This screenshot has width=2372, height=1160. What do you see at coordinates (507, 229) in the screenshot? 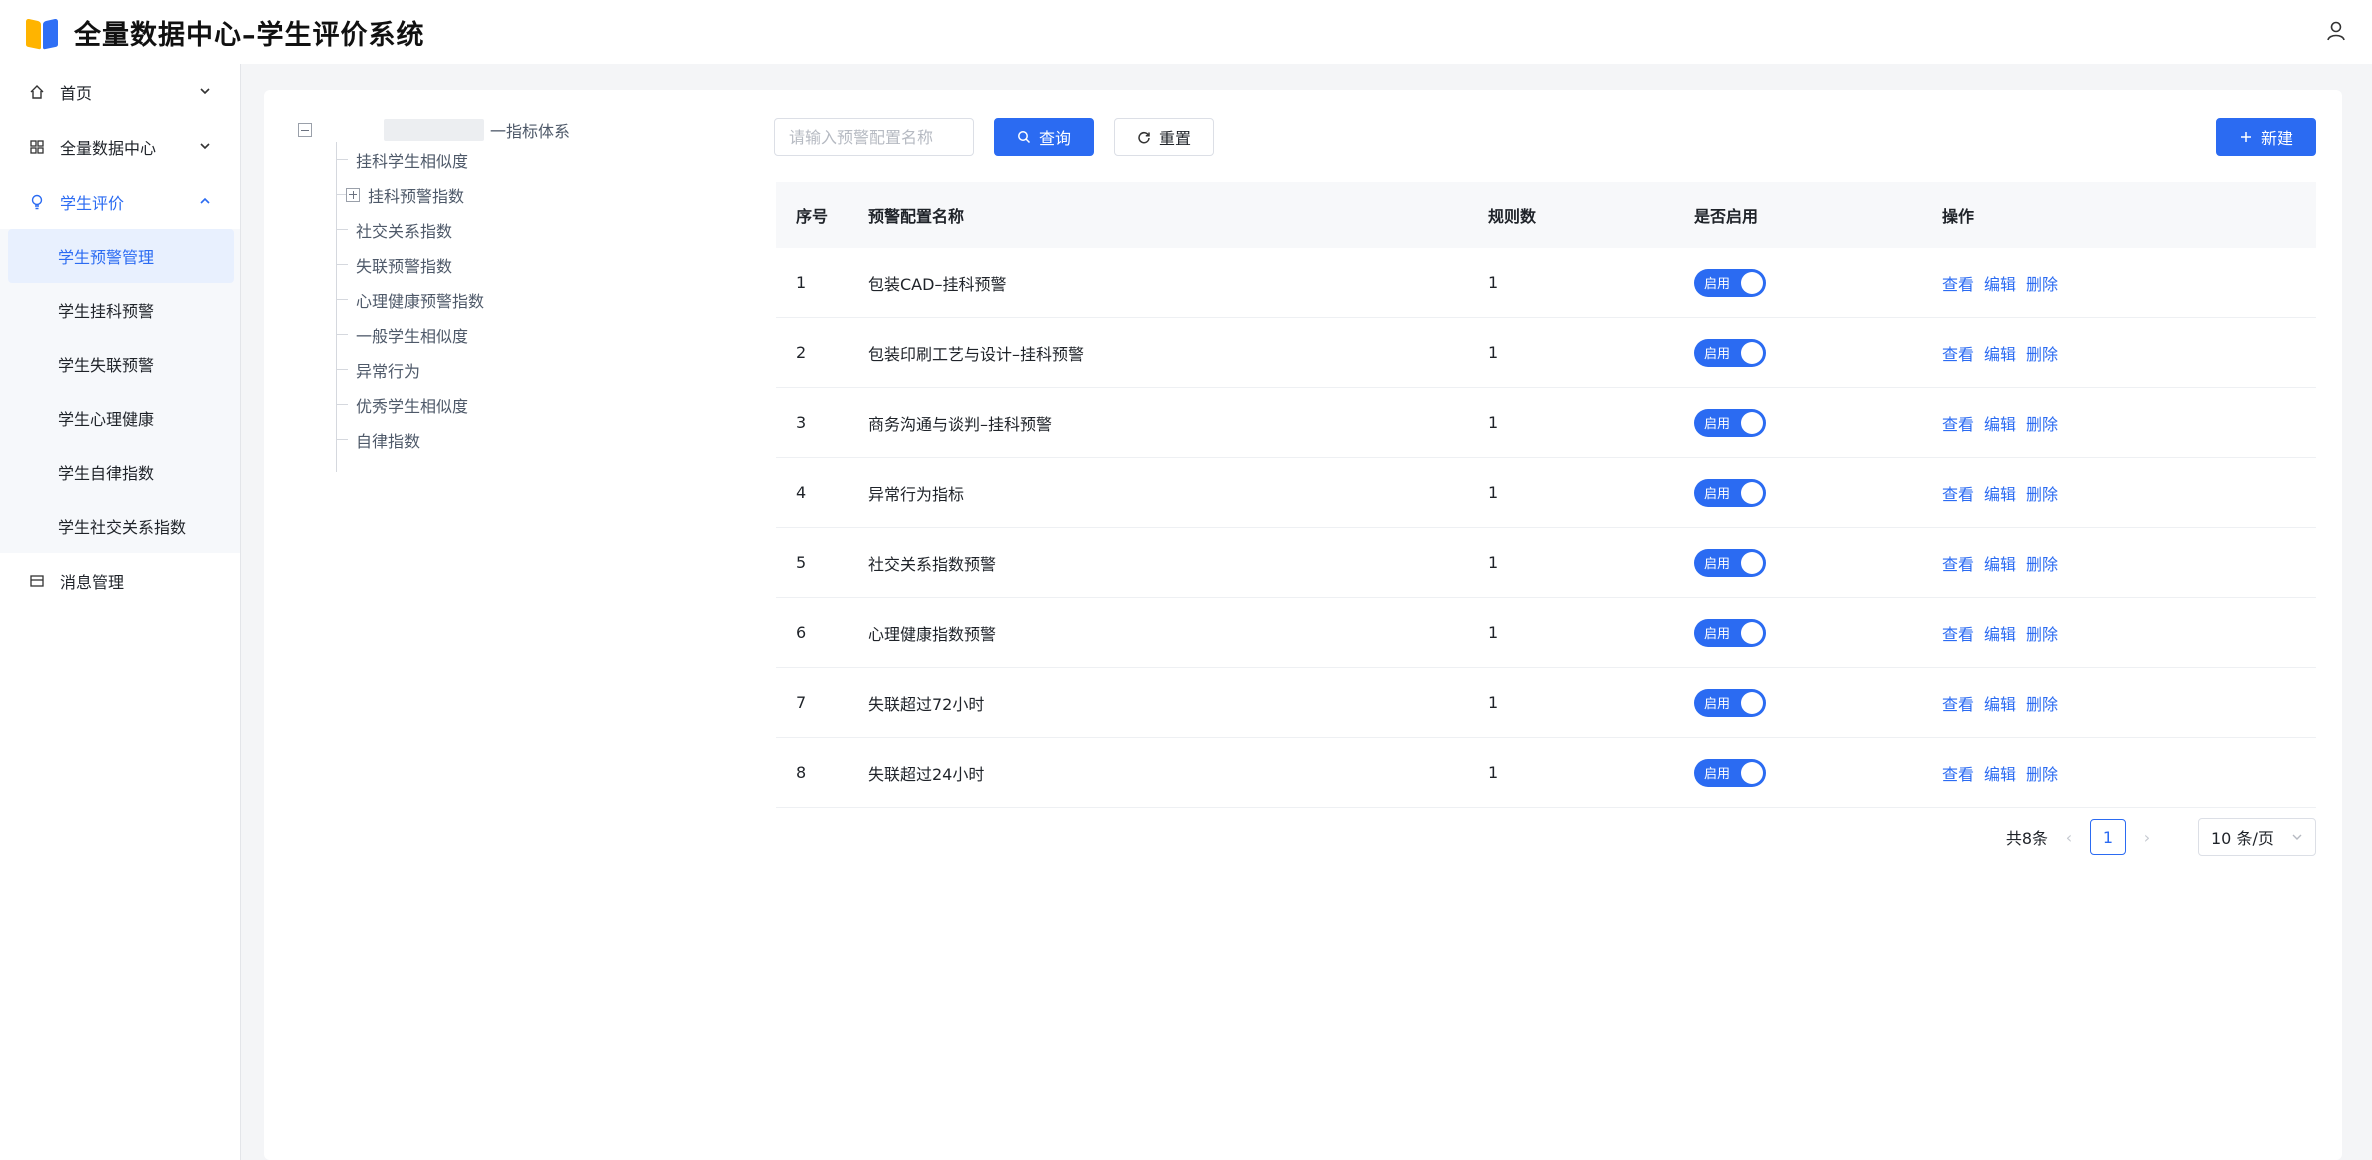
I see `tree-node: 社交关系指数` at bounding box center [507, 229].